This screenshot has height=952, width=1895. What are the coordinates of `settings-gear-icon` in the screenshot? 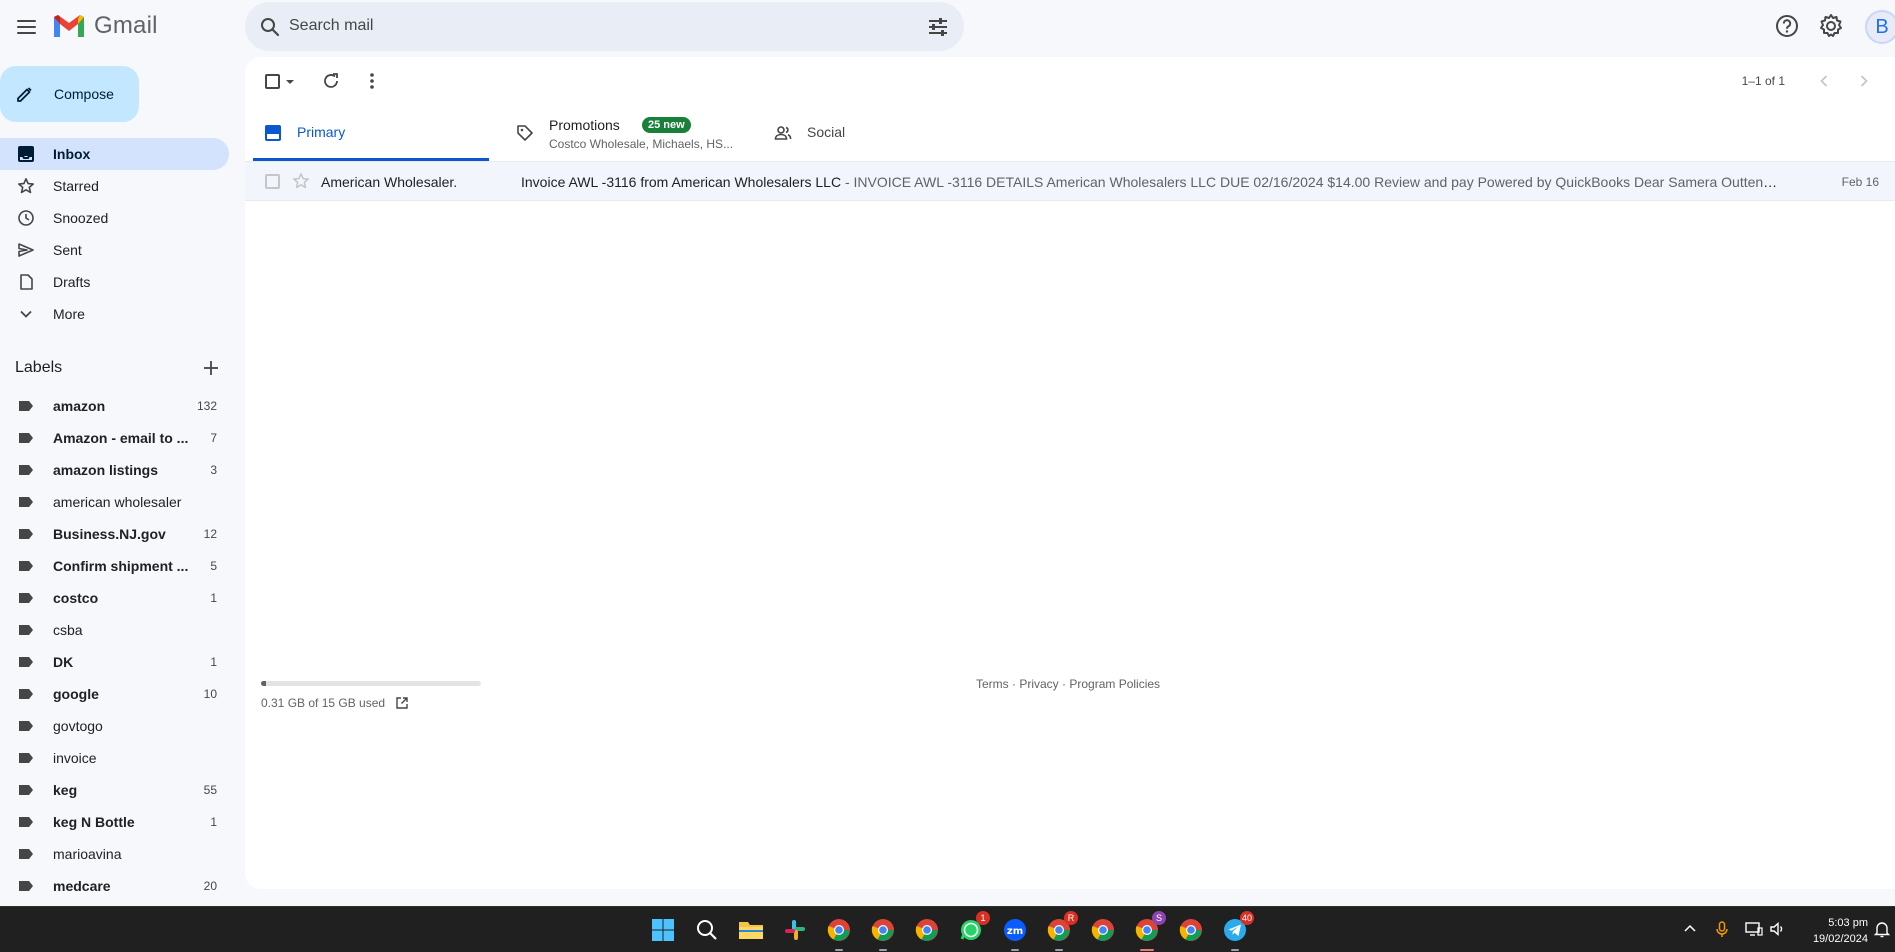 It's located at (1831, 26).